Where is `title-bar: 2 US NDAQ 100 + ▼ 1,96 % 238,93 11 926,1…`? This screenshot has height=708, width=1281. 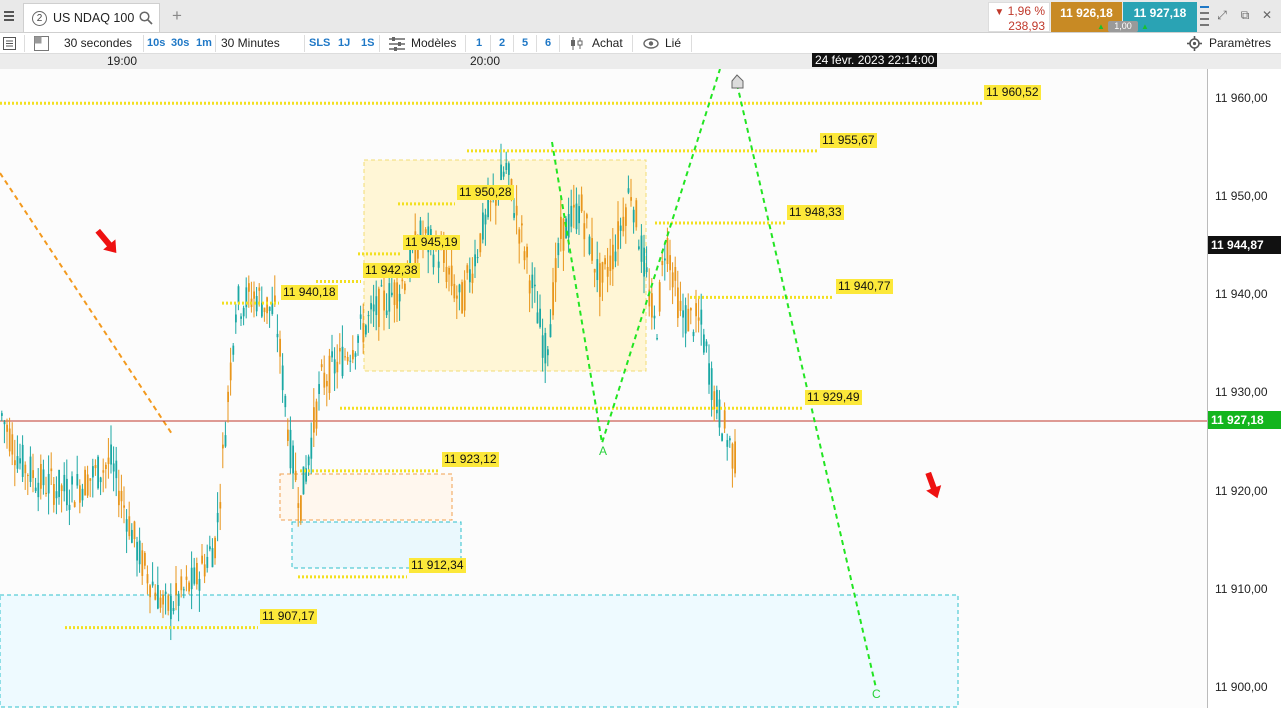
title-bar: 2 US NDAQ 100 + ▼ 1,96 % 238,93 11 926,1… is located at coordinates (640, 16).